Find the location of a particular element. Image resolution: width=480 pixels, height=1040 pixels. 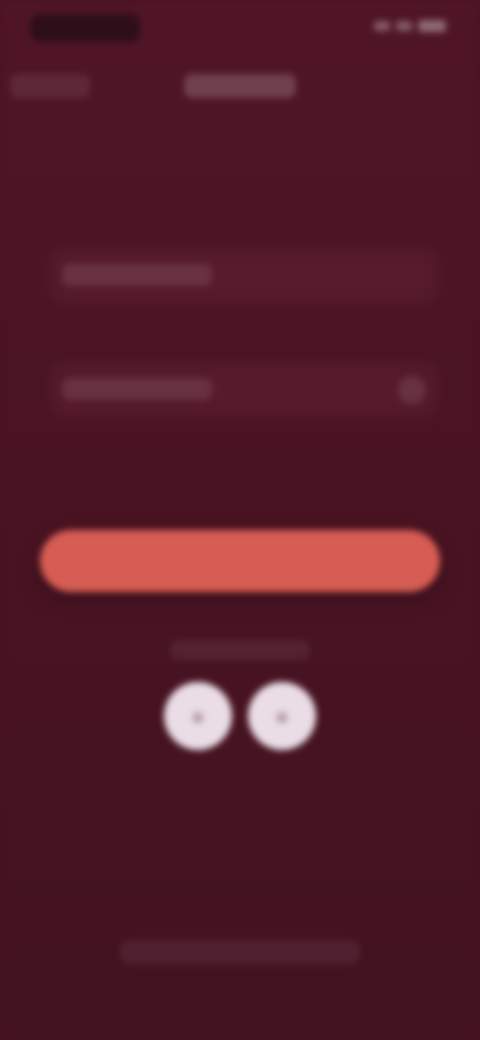

username-placeholder is located at coordinates (137, 275).